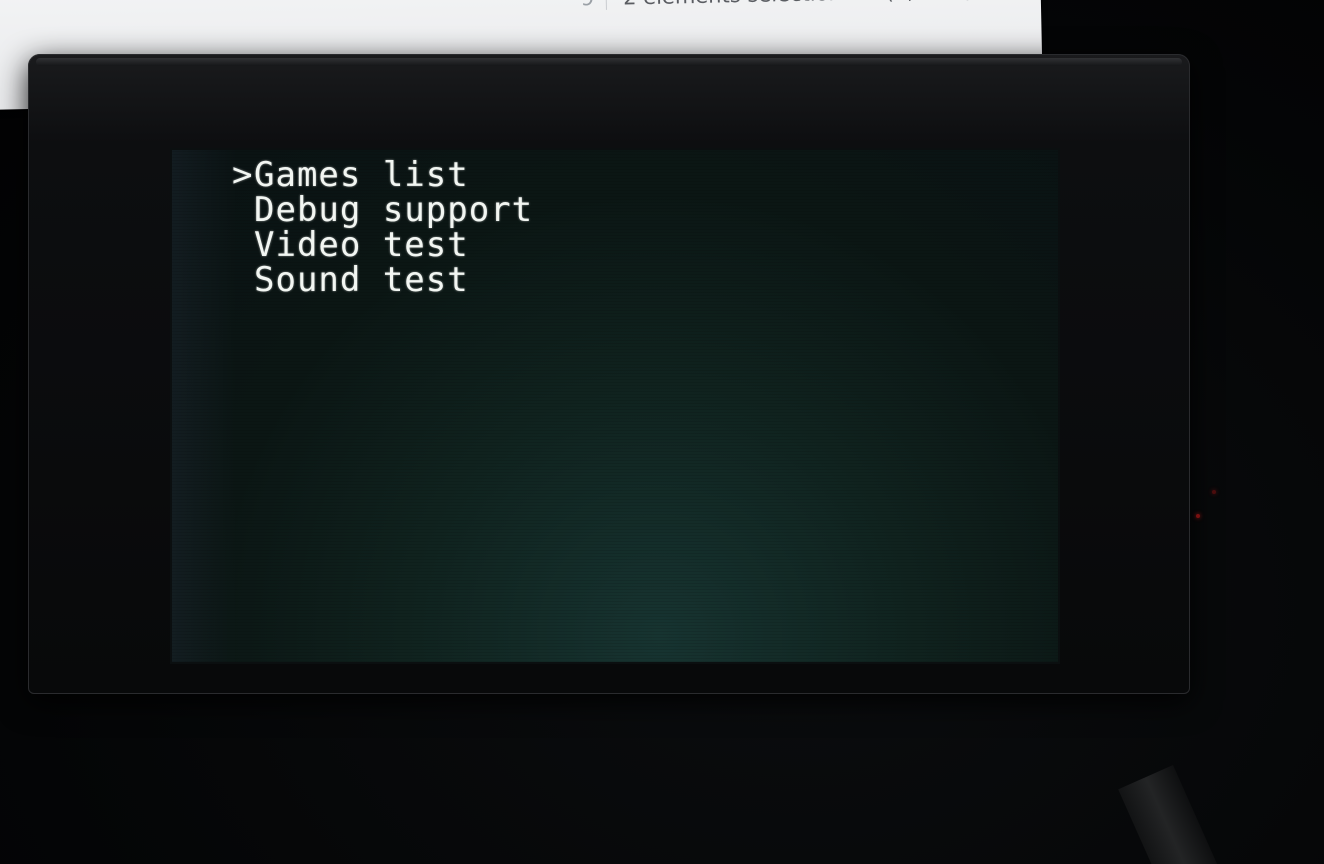  I want to click on menu-item-label: Games list, so click(361, 175).